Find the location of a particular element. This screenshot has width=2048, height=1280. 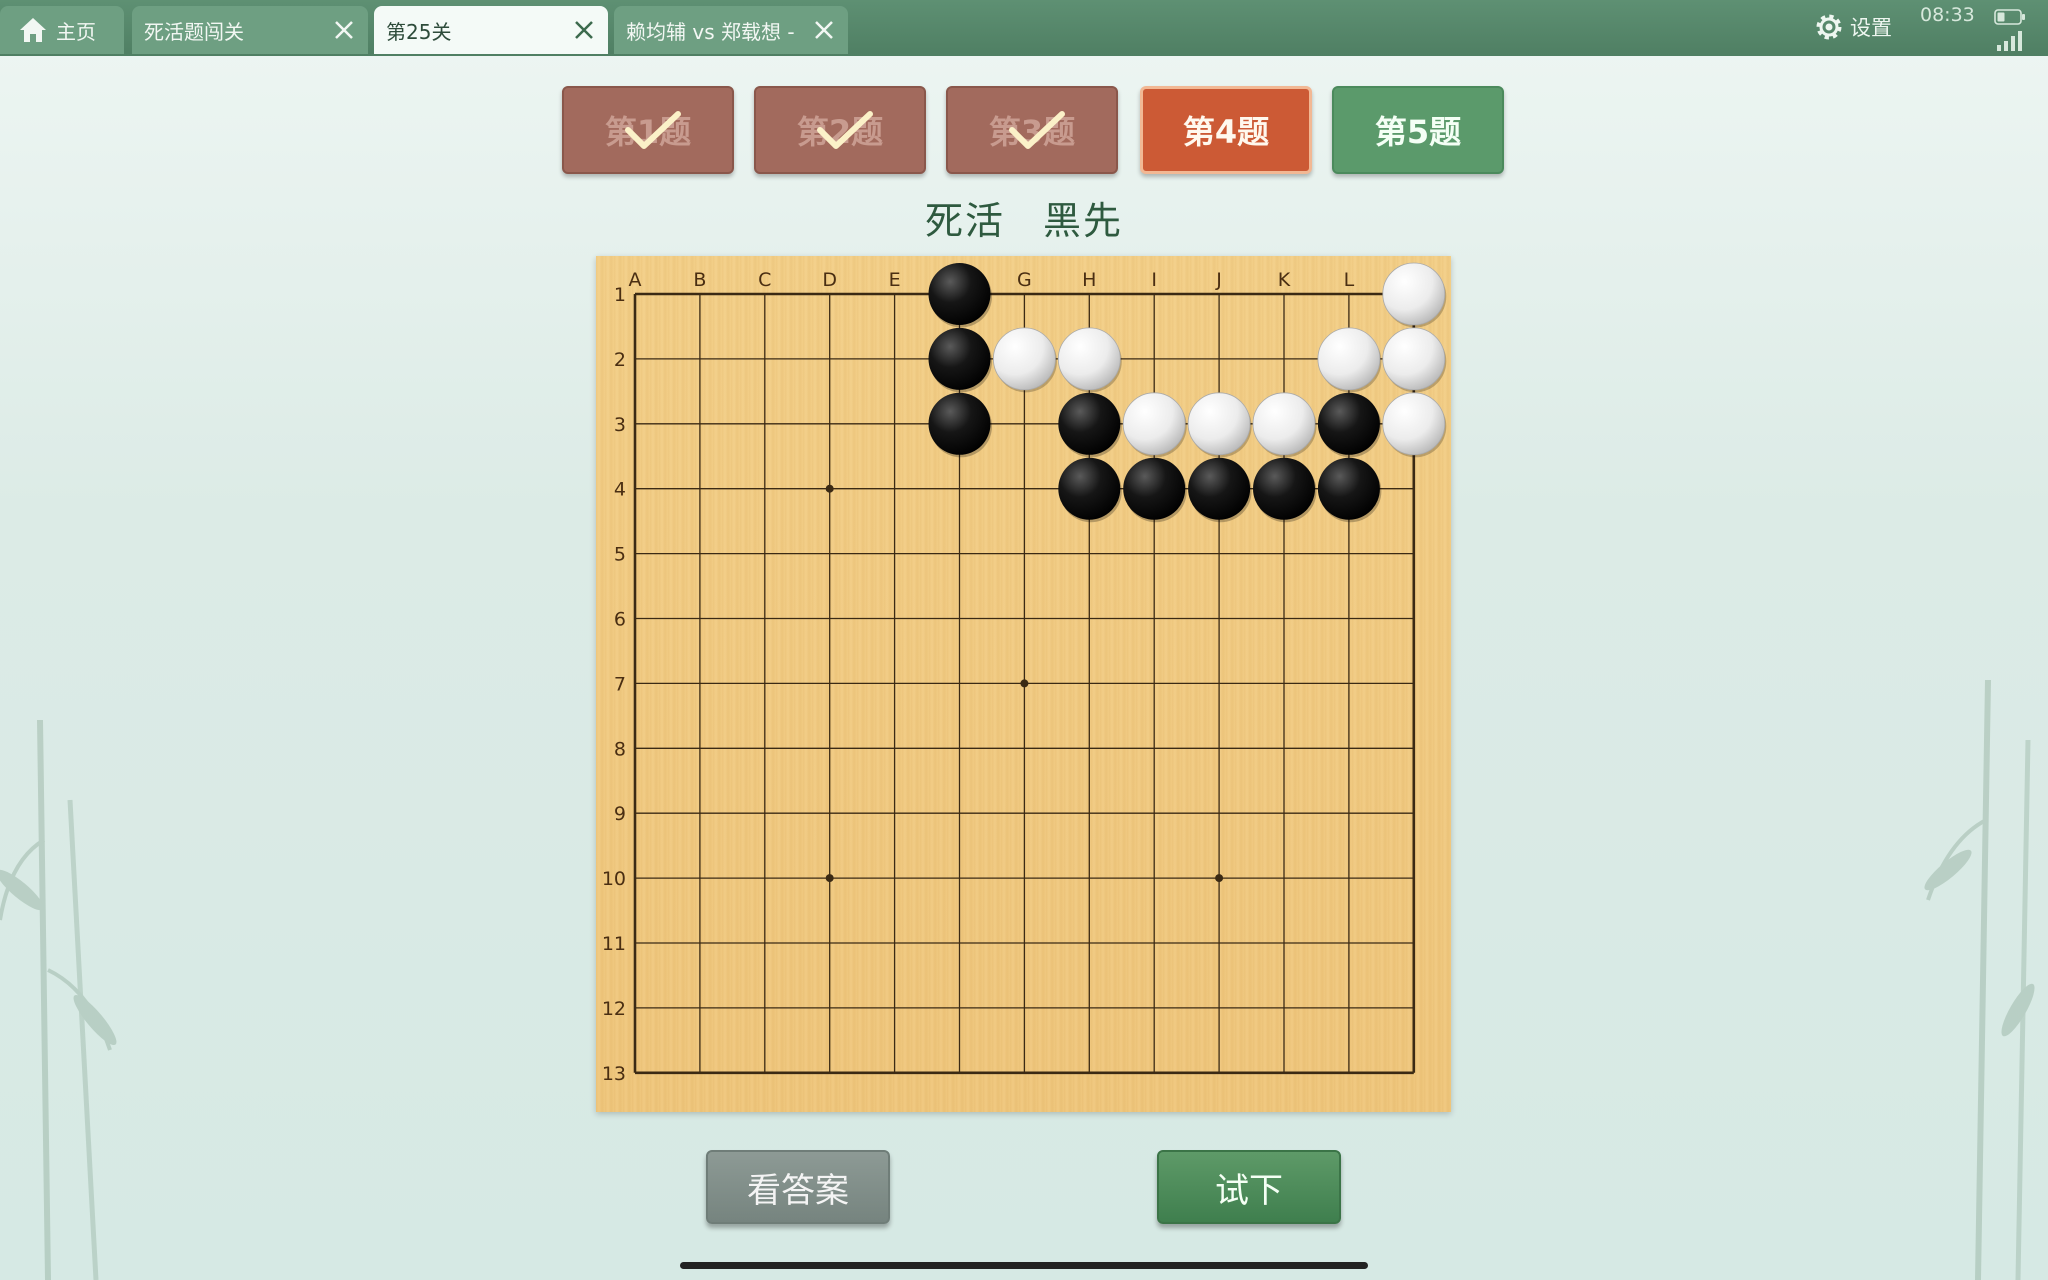

column-label: J is located at coordinates (1218, 280).